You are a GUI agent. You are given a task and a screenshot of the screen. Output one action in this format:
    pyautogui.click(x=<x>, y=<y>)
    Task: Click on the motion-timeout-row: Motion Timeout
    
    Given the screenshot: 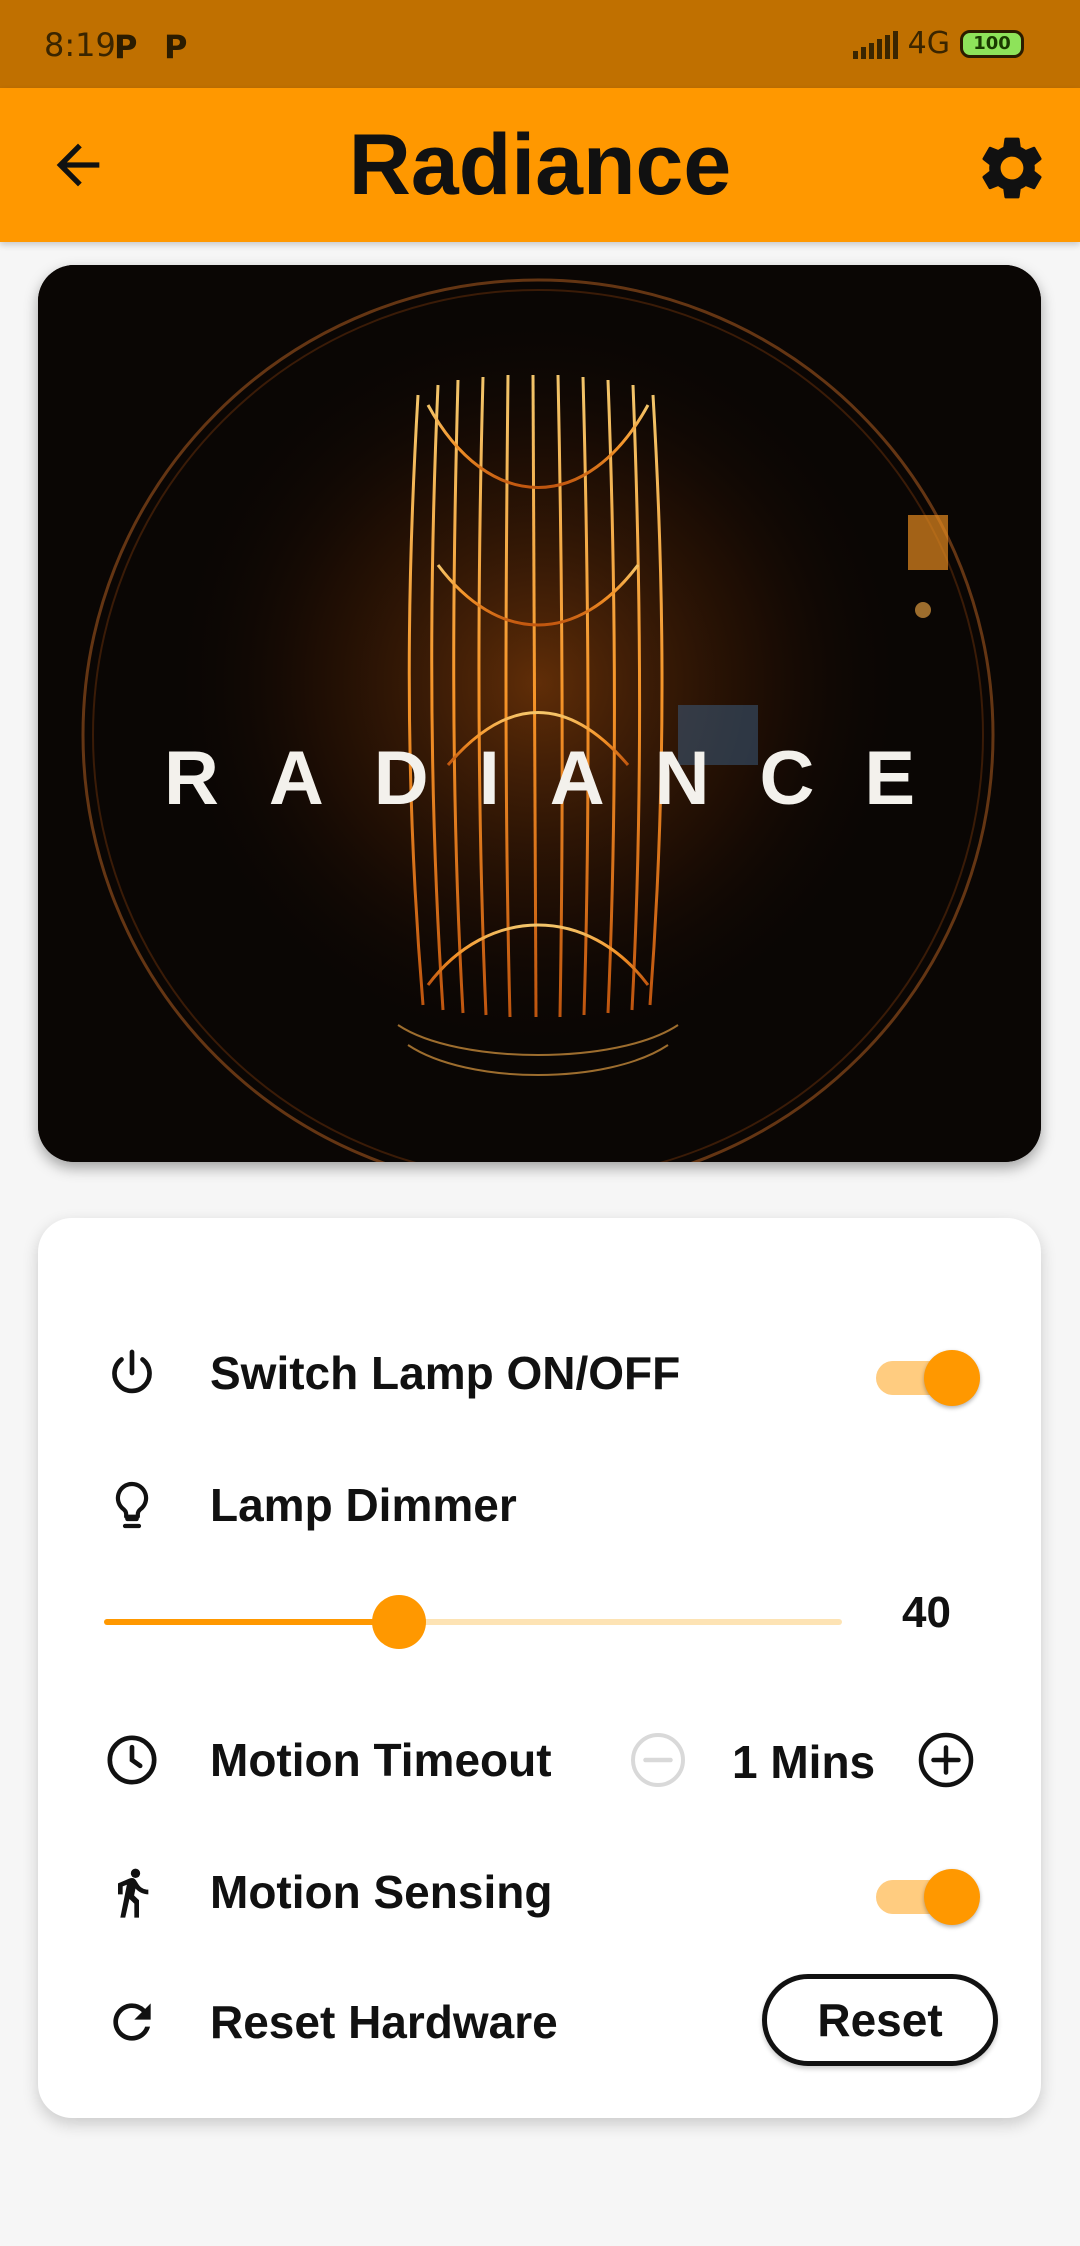 What is the action you would take?
    pyautogui.click(x=539, y=1760)
    